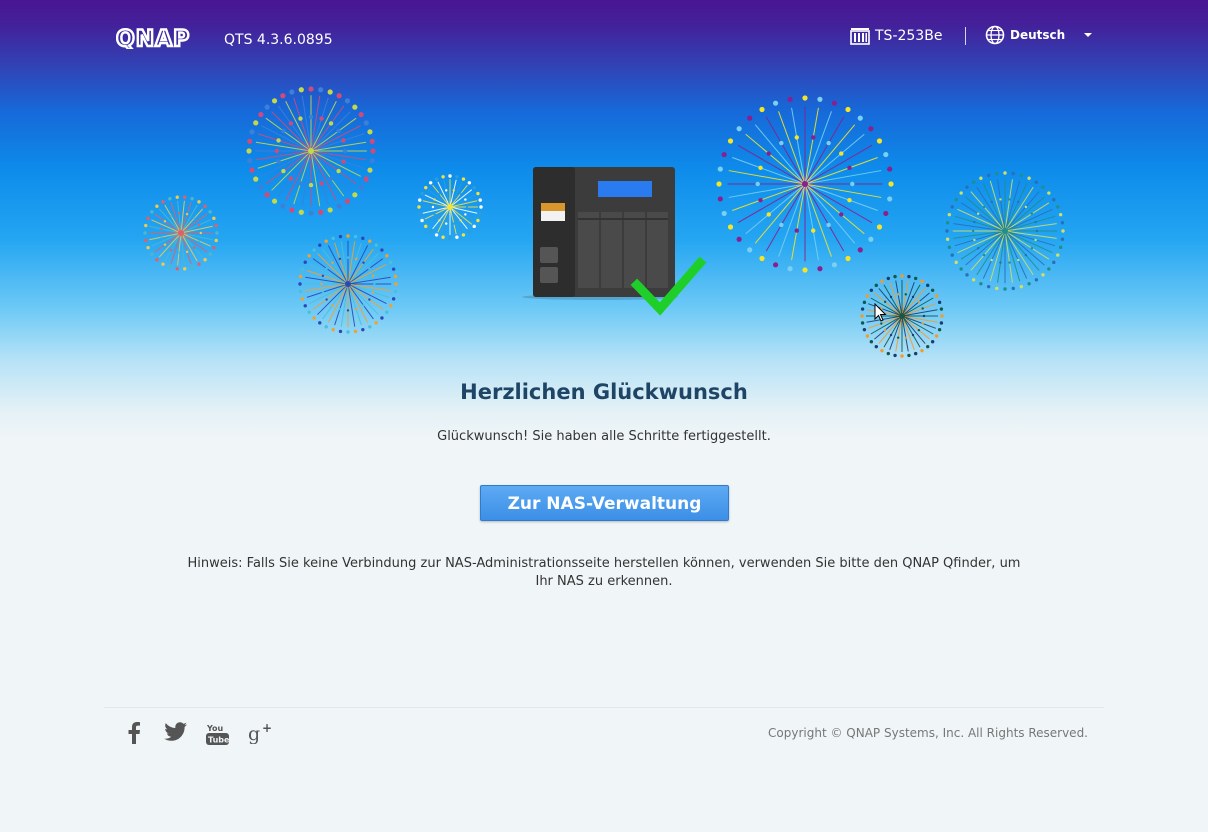  Describe the element at coordinates (604, 707) in the screenshot. I see `footer-divider` at that location.